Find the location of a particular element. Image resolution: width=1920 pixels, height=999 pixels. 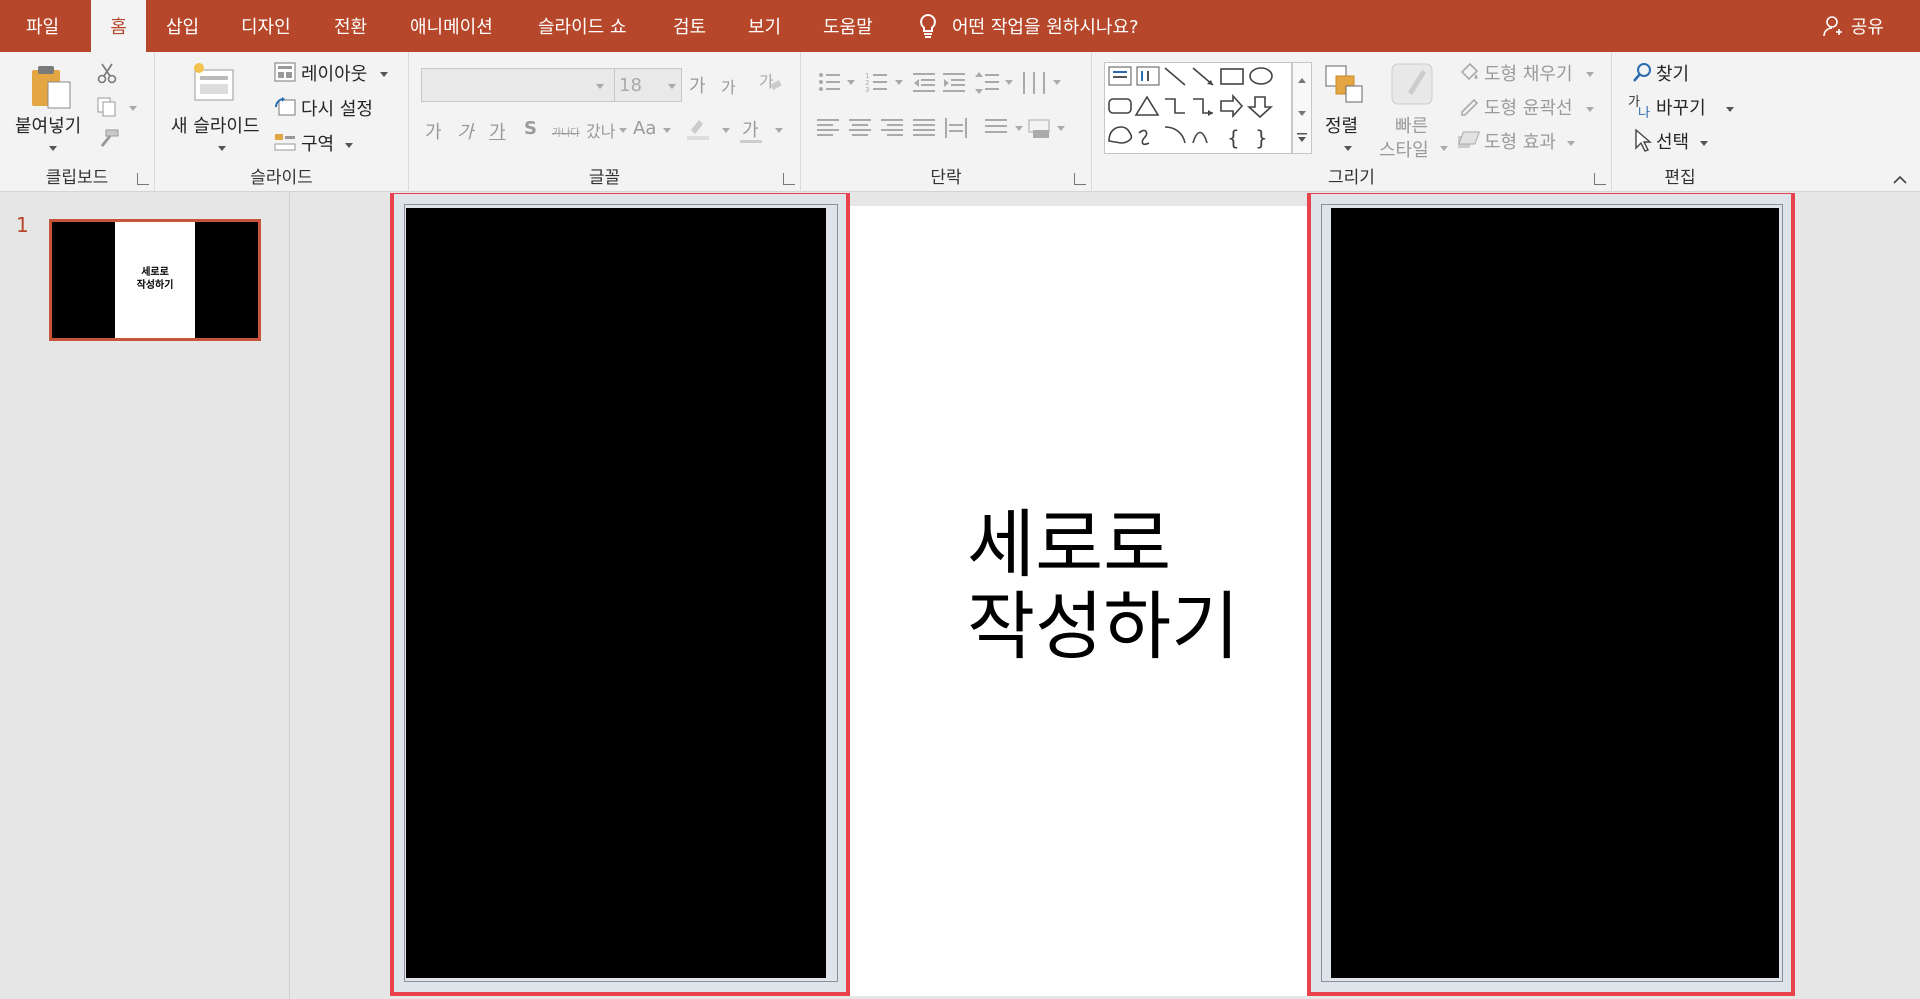

layout-label: 레이아웃 is located at coordinates (334, 73).